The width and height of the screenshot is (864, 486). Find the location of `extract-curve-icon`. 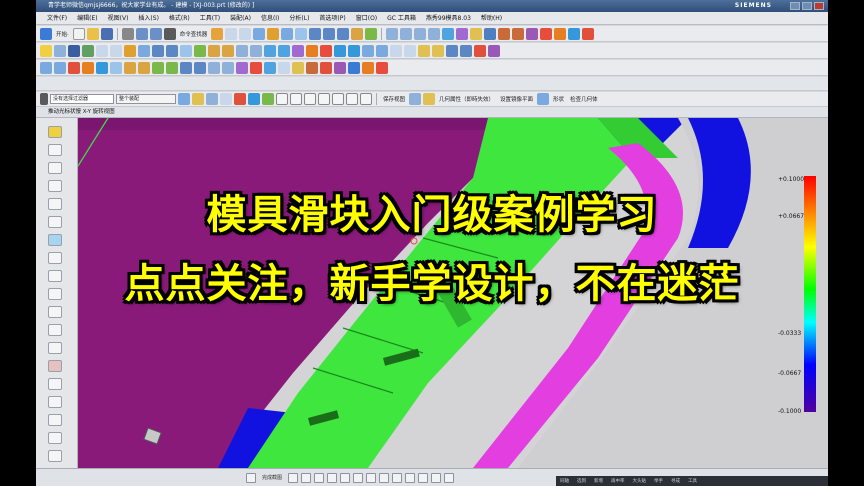

extract-curve-icon is located at coordinates (270, 67).